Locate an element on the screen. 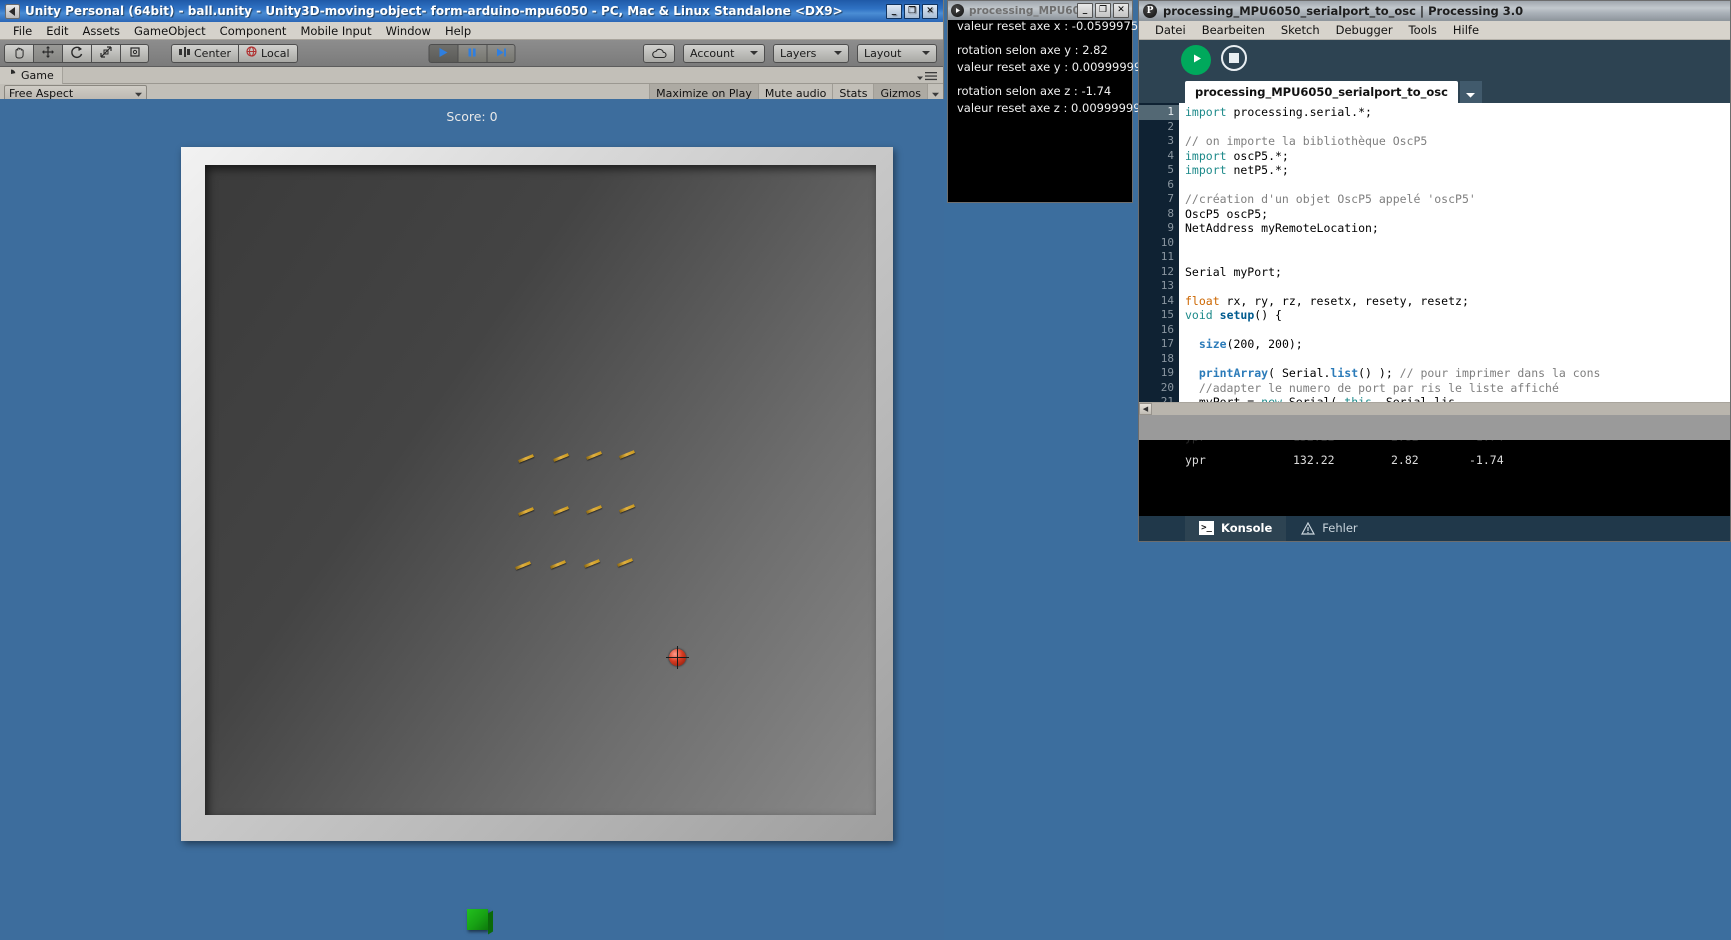 This screenshot has height=940, width=1731. tab-fehler: Fehler is located at coordinates (1328, 528).